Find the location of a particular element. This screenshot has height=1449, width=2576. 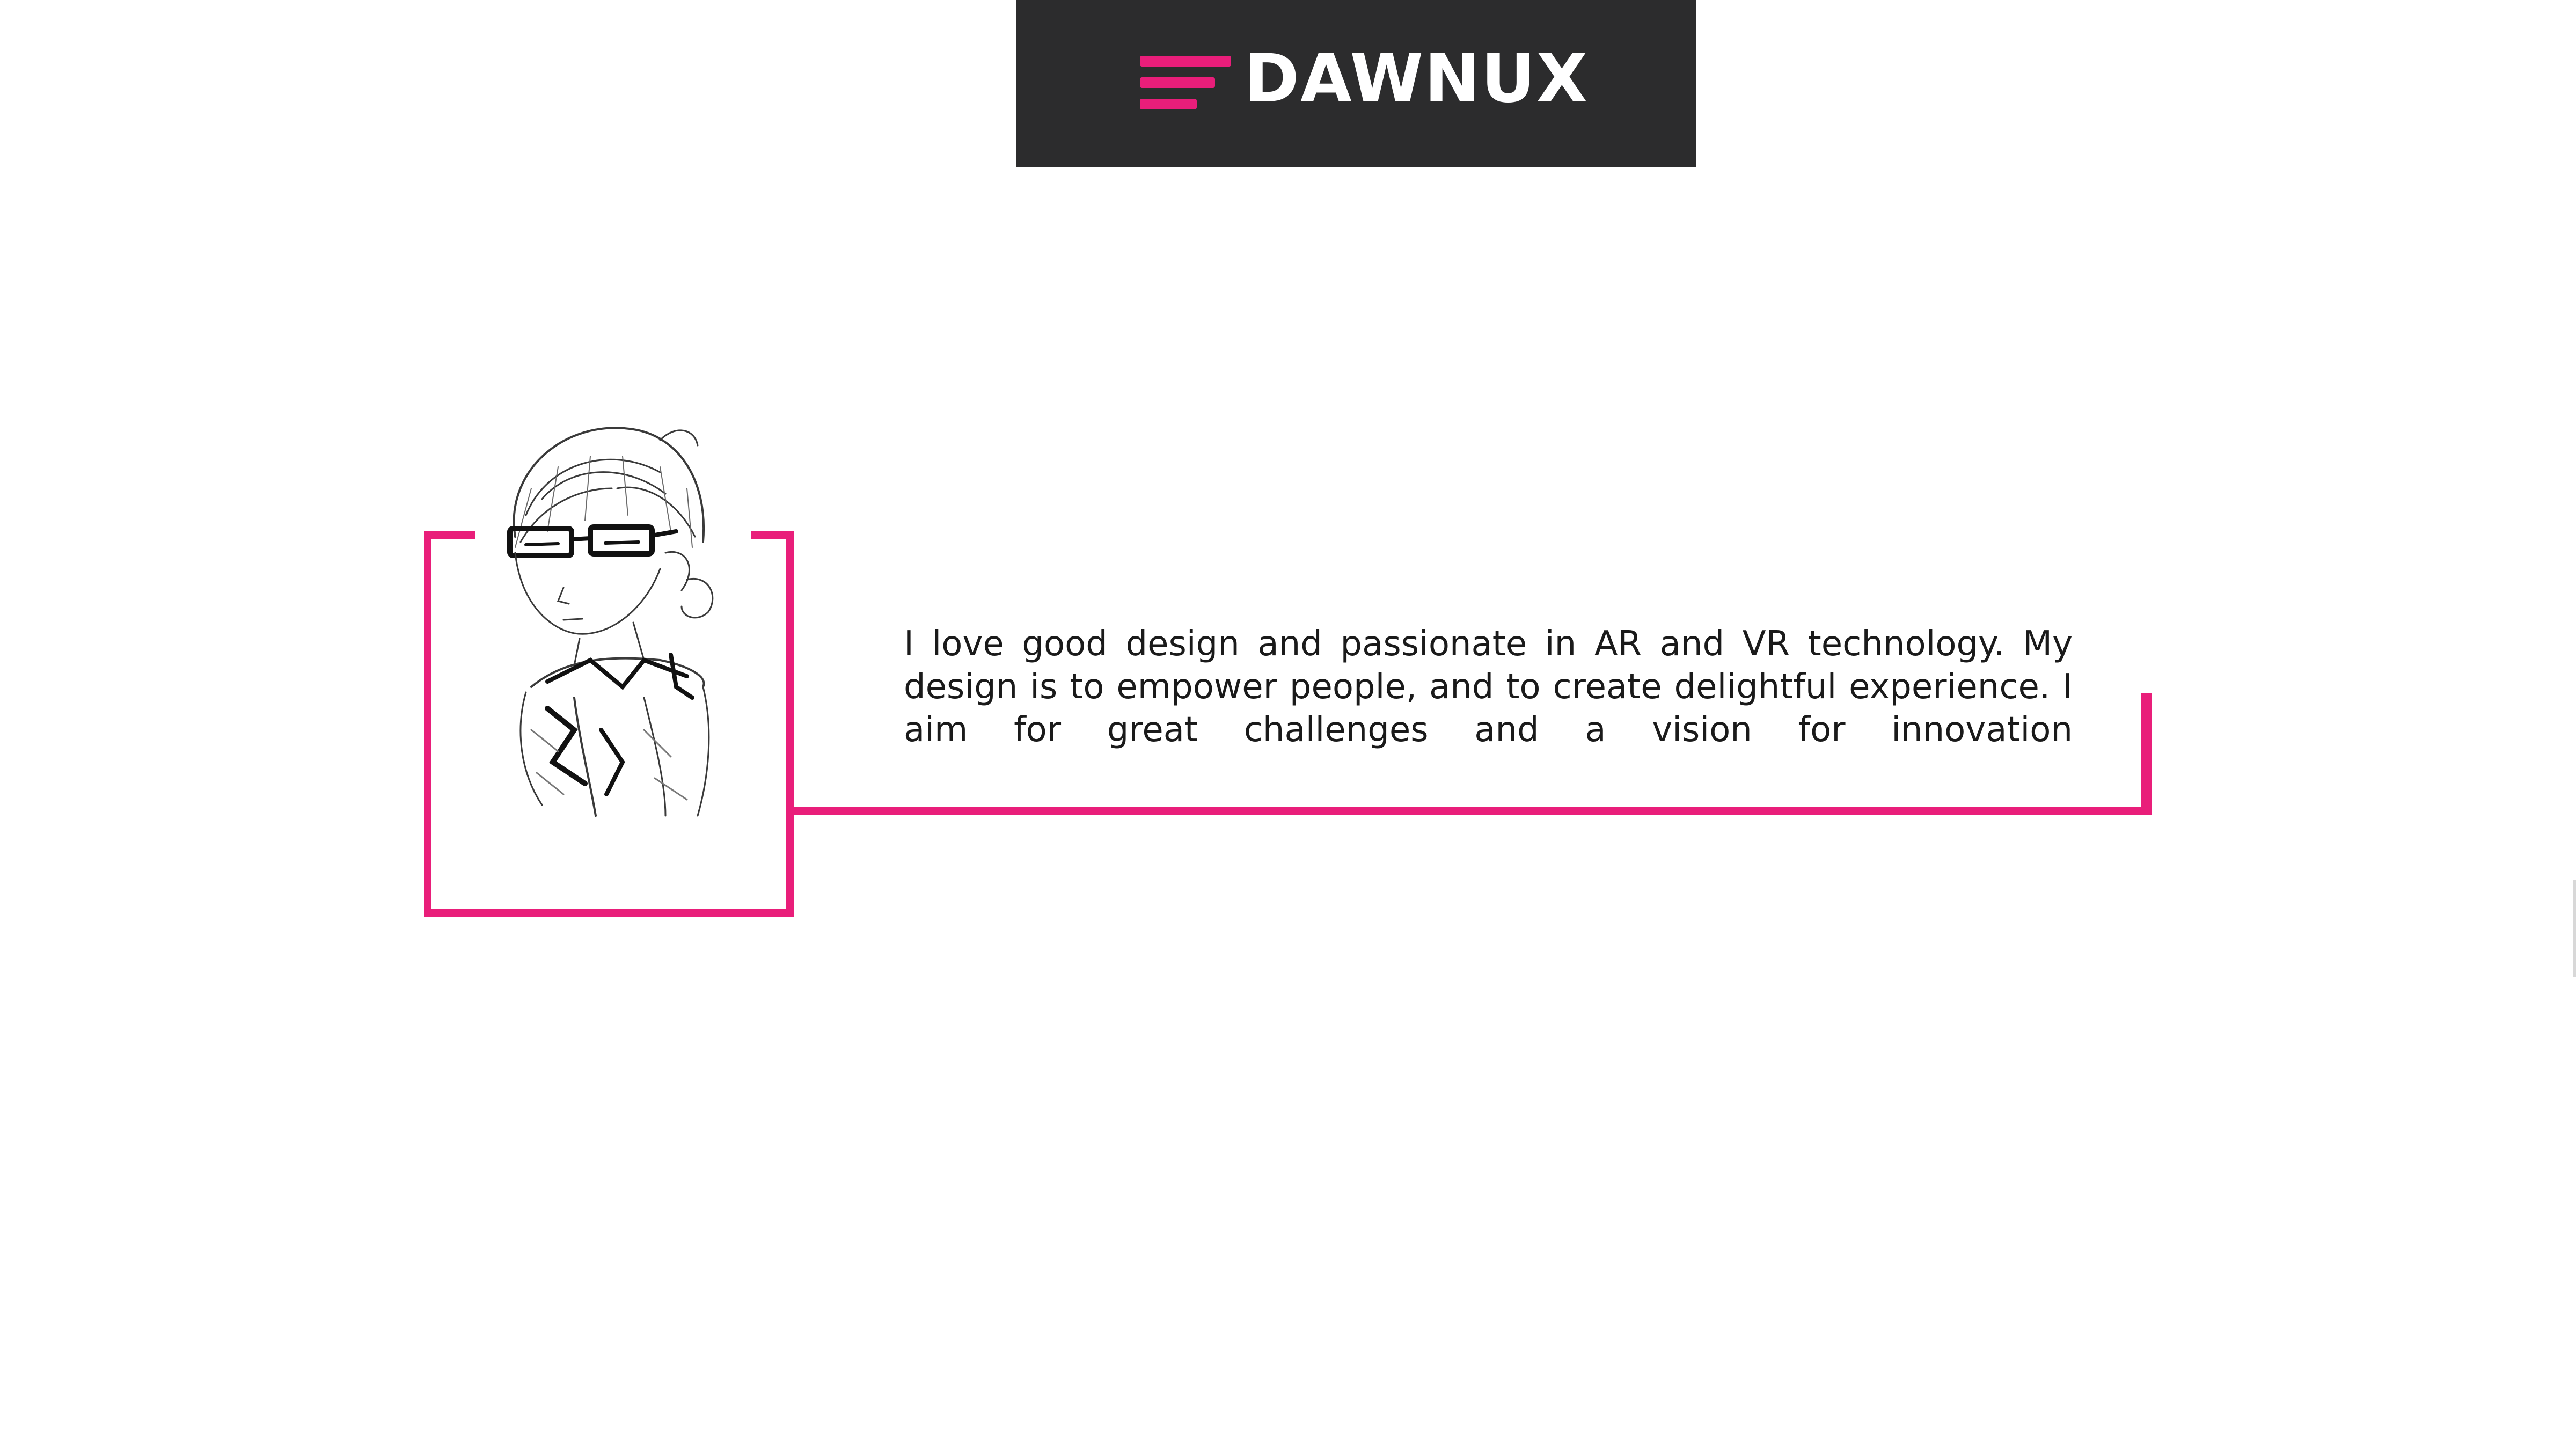

hamburger-menu-icon is located at coordinates (1185, 82).